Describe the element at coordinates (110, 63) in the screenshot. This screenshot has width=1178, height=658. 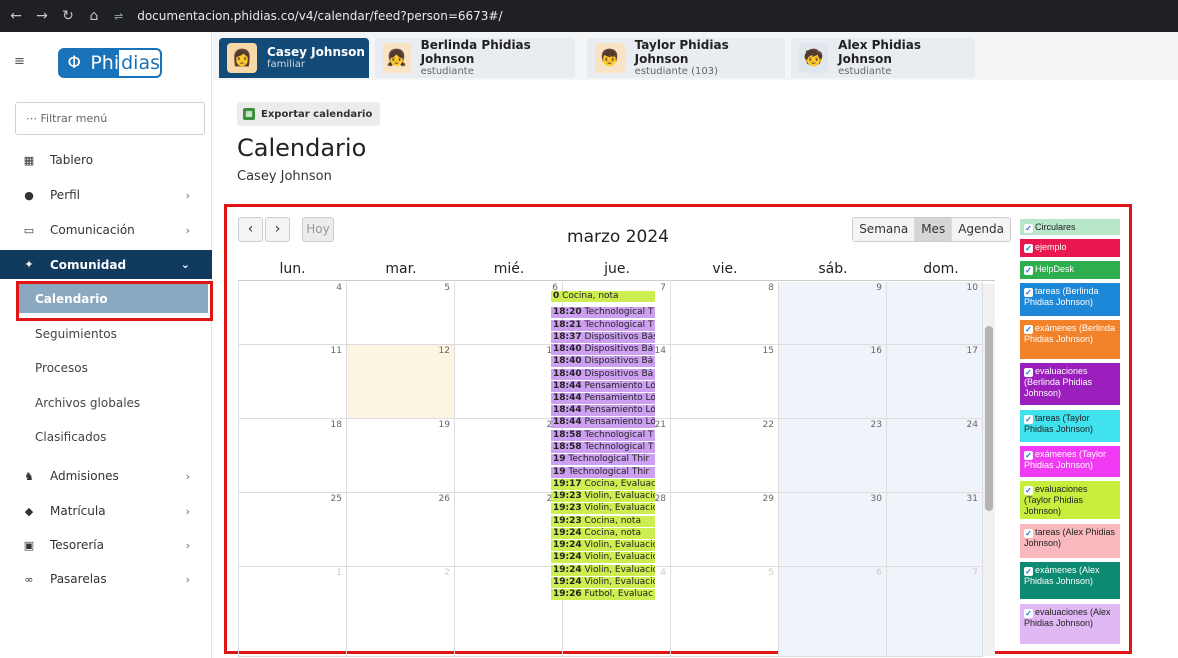
I see `logo: Φ Phi dias` at that location.